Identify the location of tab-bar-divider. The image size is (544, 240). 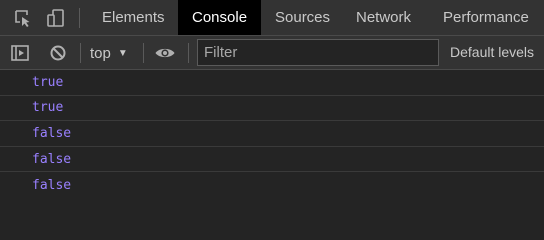
(79, 18).